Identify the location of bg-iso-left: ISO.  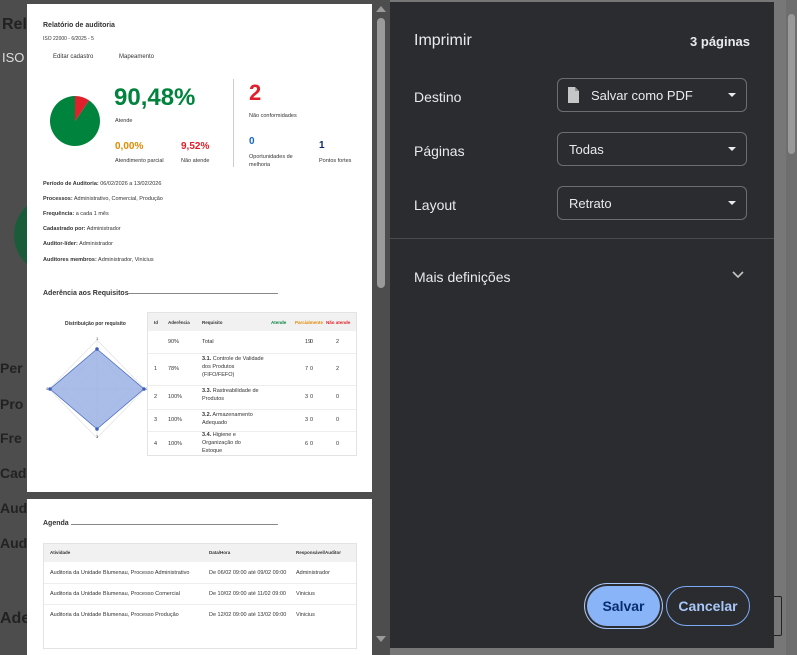
(13, 57).